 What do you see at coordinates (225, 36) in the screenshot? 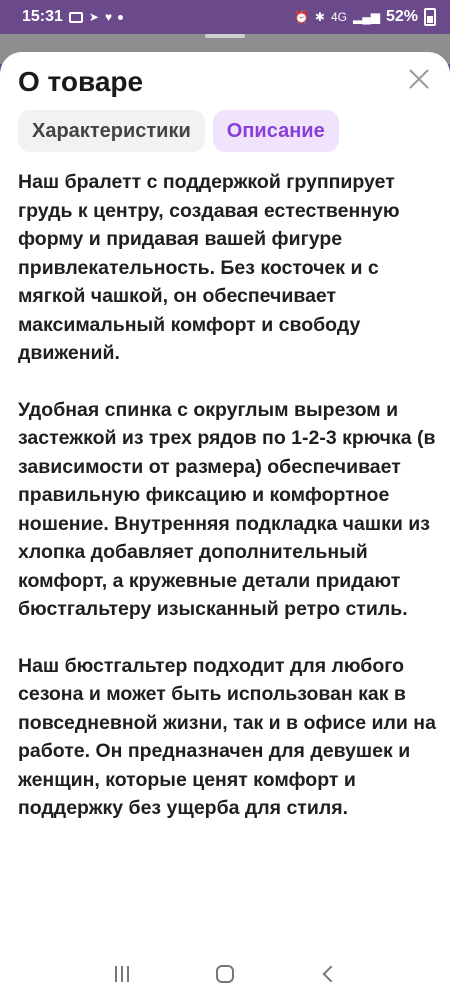
I see `drag-handle` at bounding box center [225, 36].